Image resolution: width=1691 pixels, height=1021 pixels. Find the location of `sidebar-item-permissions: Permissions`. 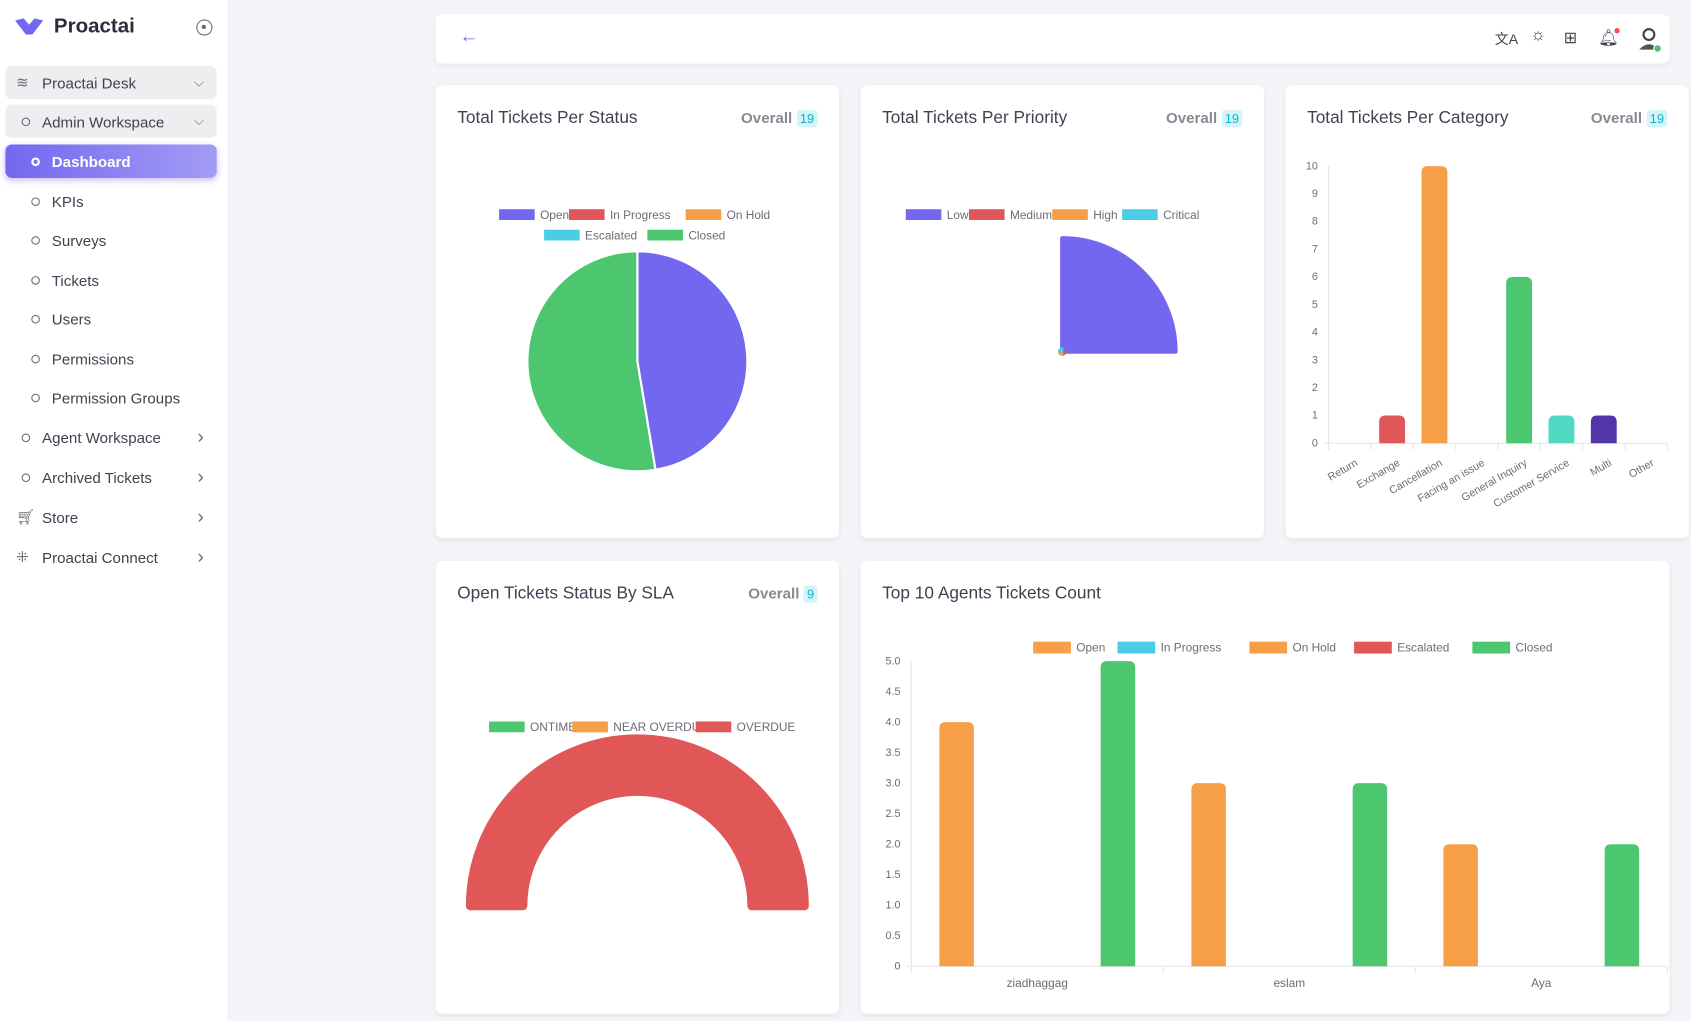

sidebar-item-permissions: Permissions is located at coordinates (110, 358).